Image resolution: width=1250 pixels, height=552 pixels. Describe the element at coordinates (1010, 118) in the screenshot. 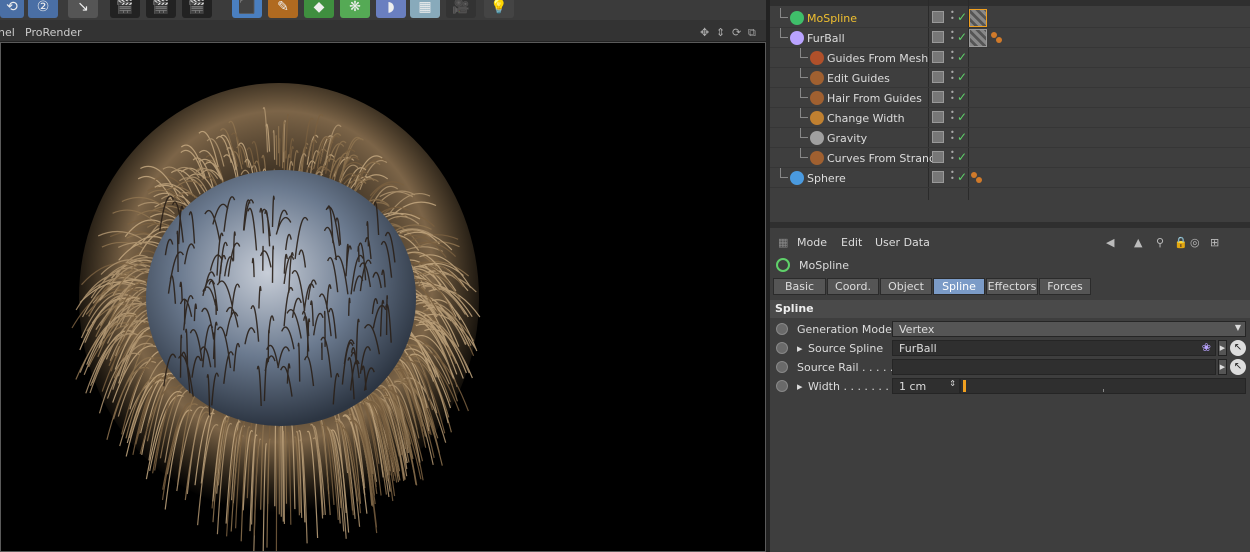

I see `object-row: Change Width • • ✓` at that location.